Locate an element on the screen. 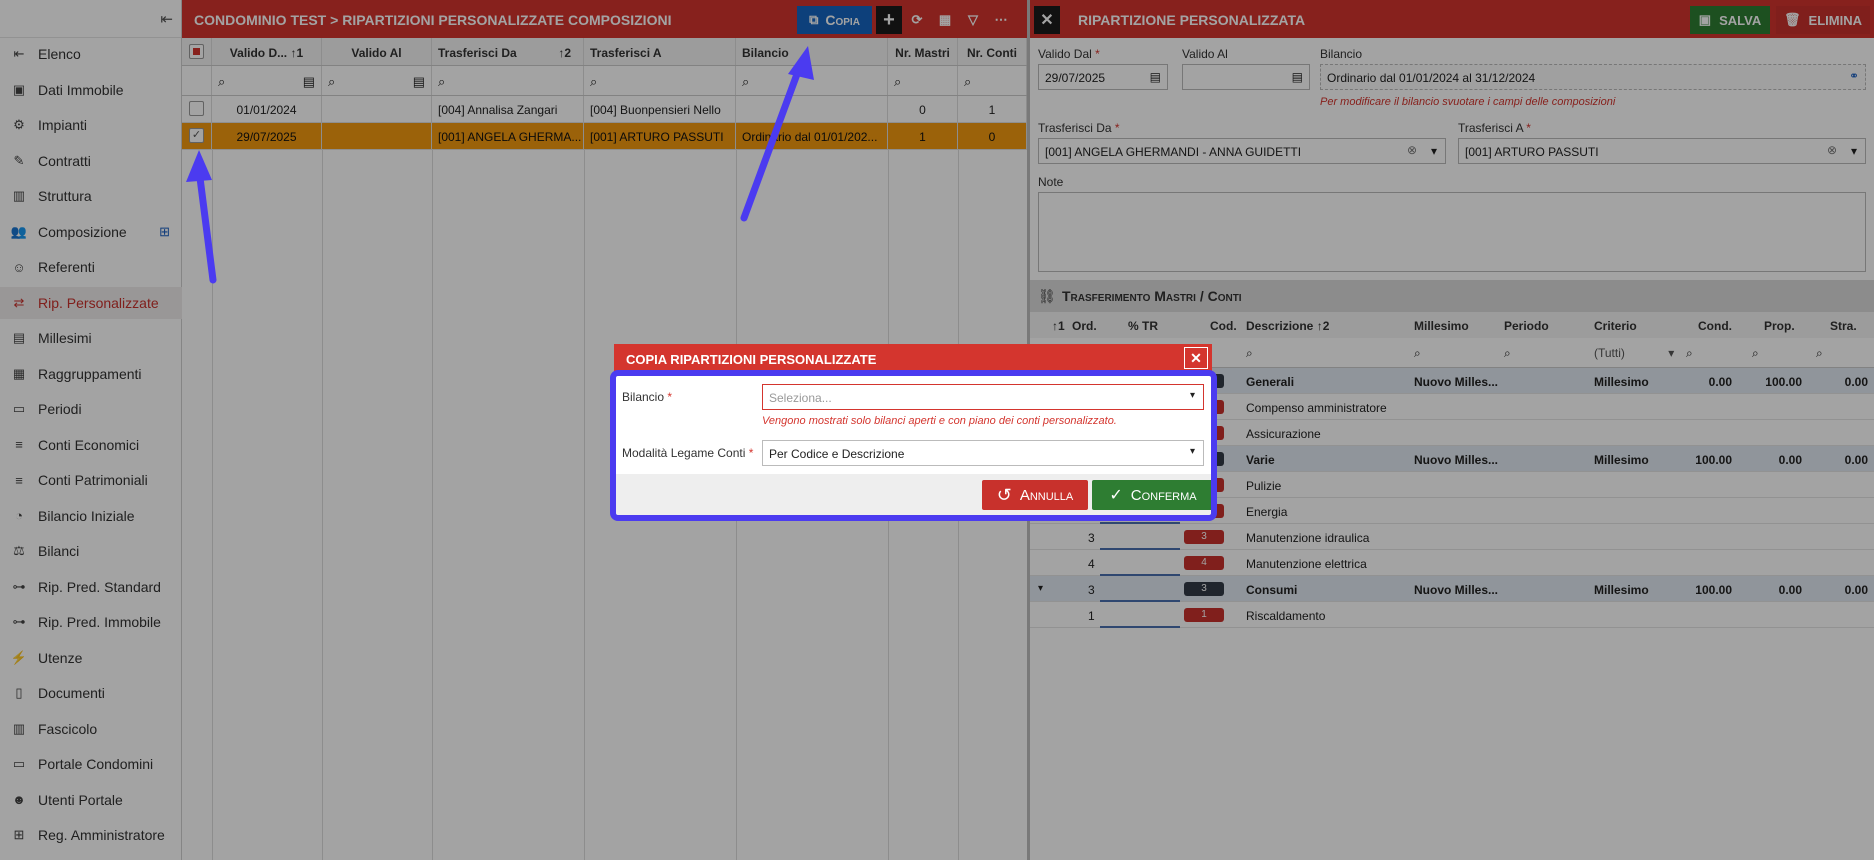 This screenshot has width=1874, height=860. close-icon: ✕ is located at coordinates (1196, 358).